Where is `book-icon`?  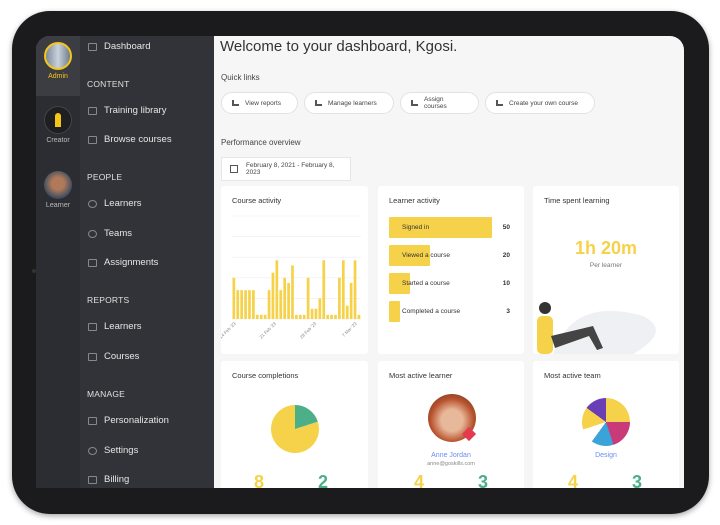 book-icon is located at coordinates (92, 110).